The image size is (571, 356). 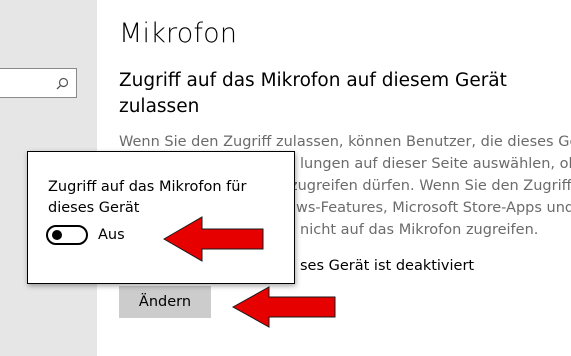 What do you see at coordinates (178, 33) in the screenshot?
I see `page-title: Mikrofon` at bounding box center [178, 33].